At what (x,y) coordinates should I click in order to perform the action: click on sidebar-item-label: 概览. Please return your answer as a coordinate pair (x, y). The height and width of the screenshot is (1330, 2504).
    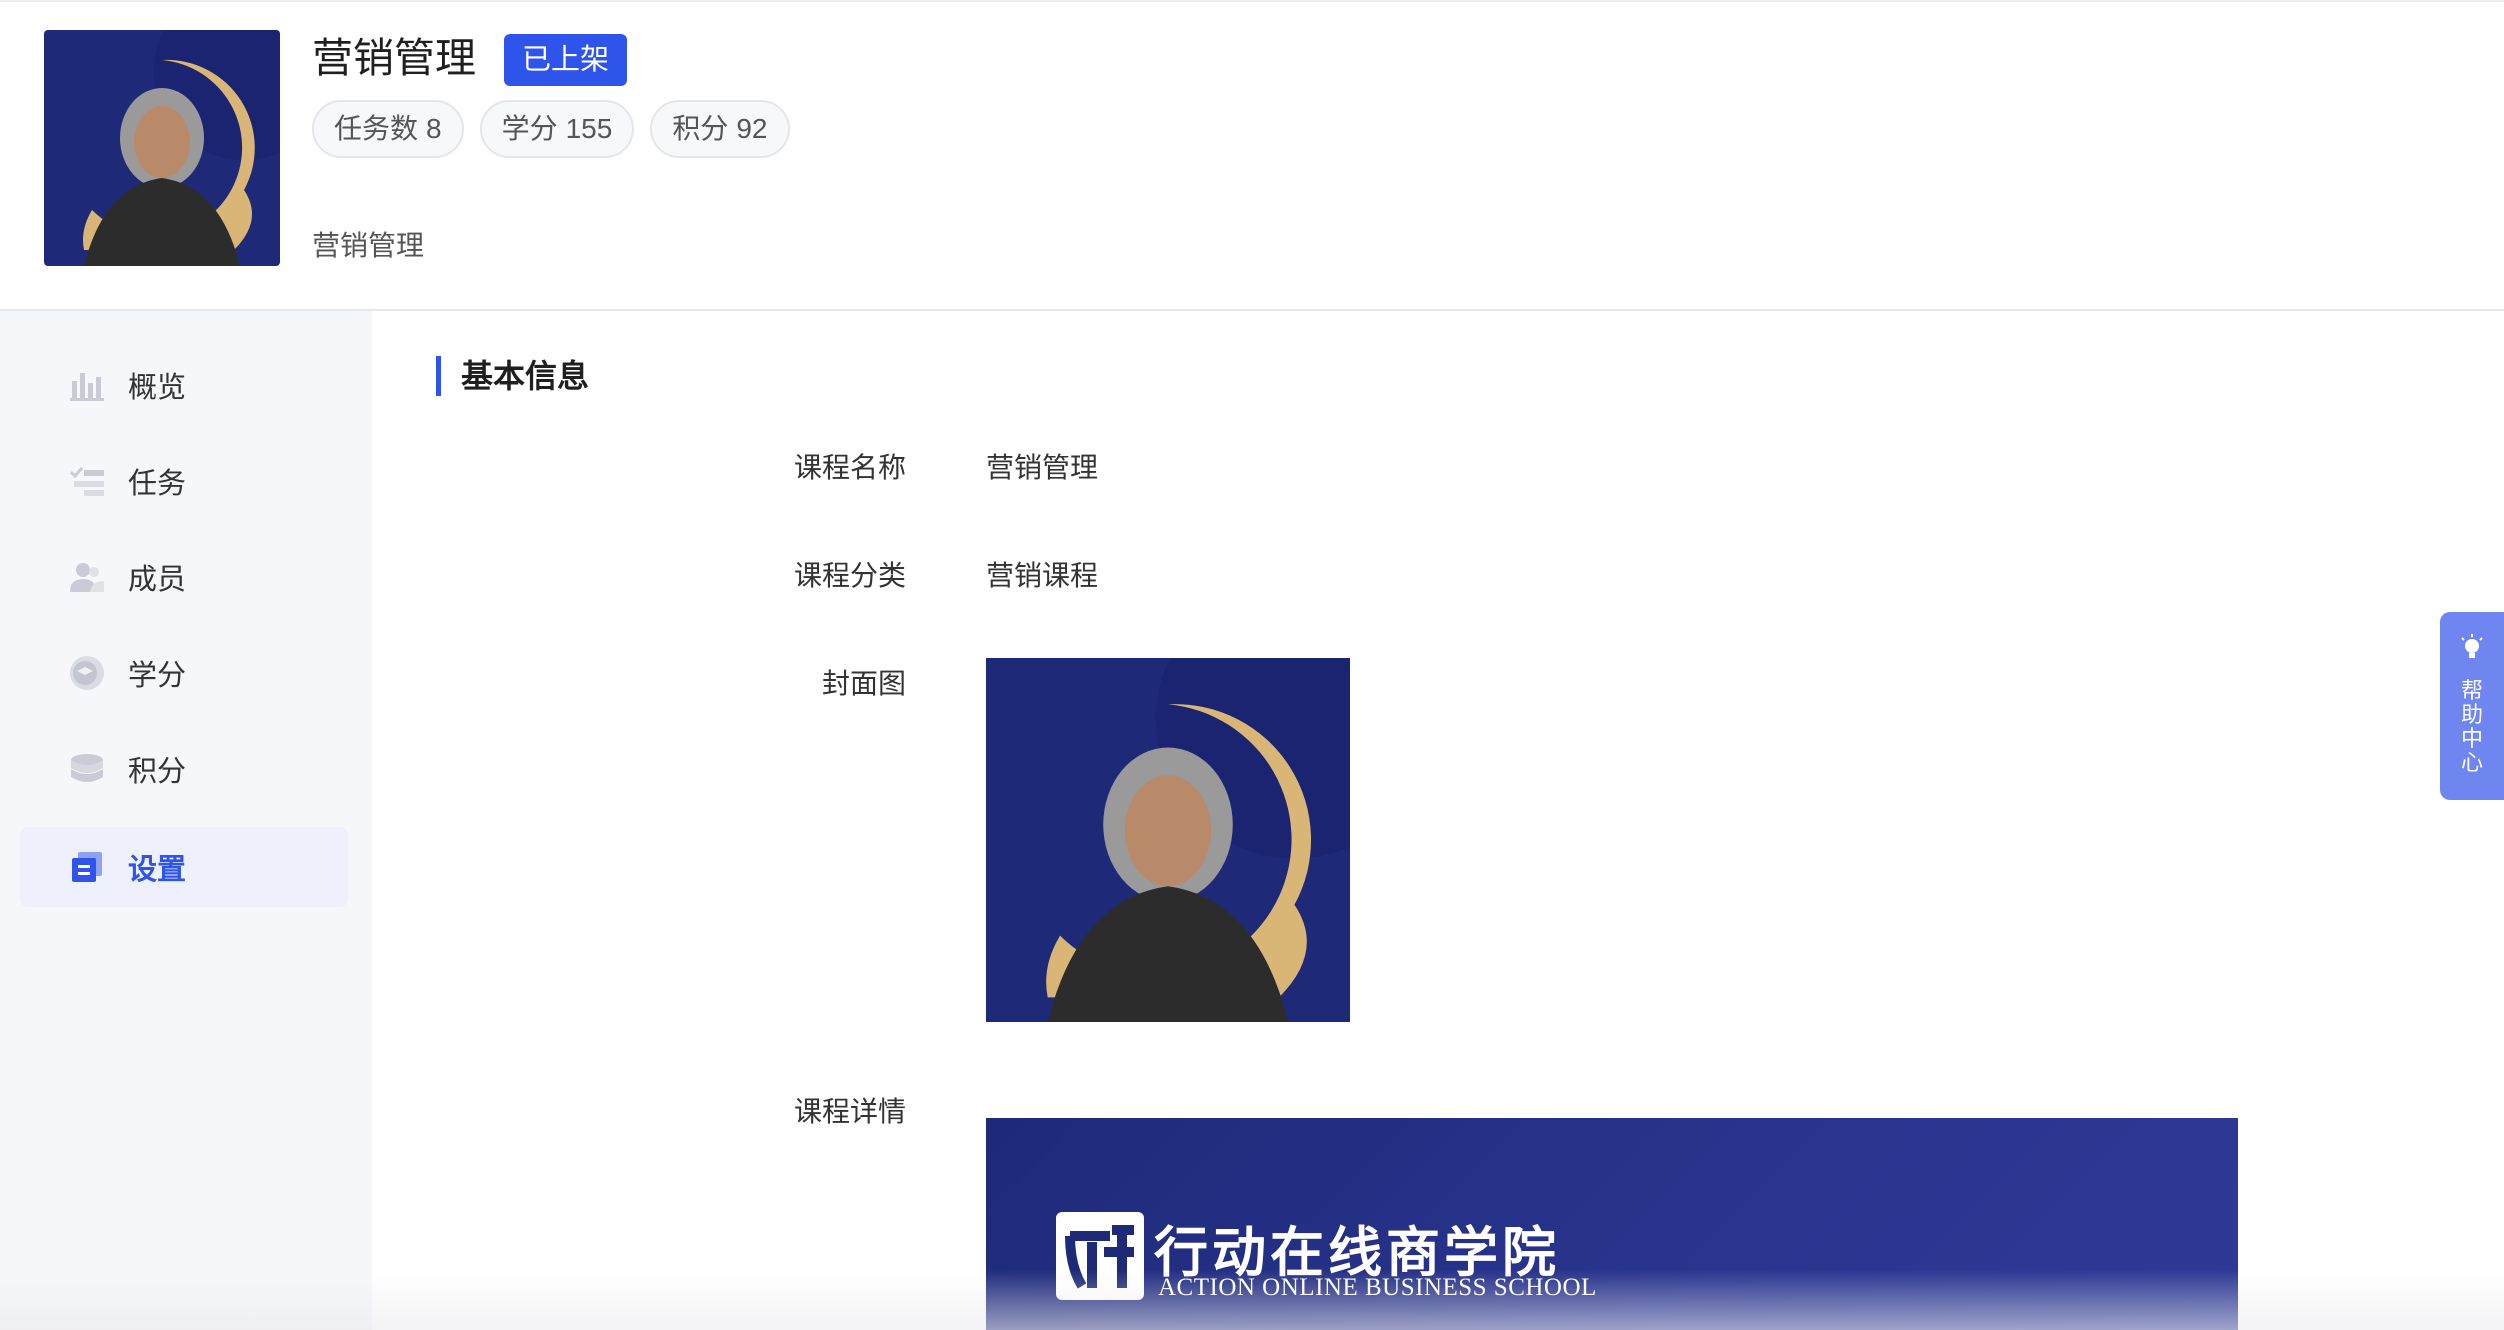
    Looking at the image, I should click on (157, 388).